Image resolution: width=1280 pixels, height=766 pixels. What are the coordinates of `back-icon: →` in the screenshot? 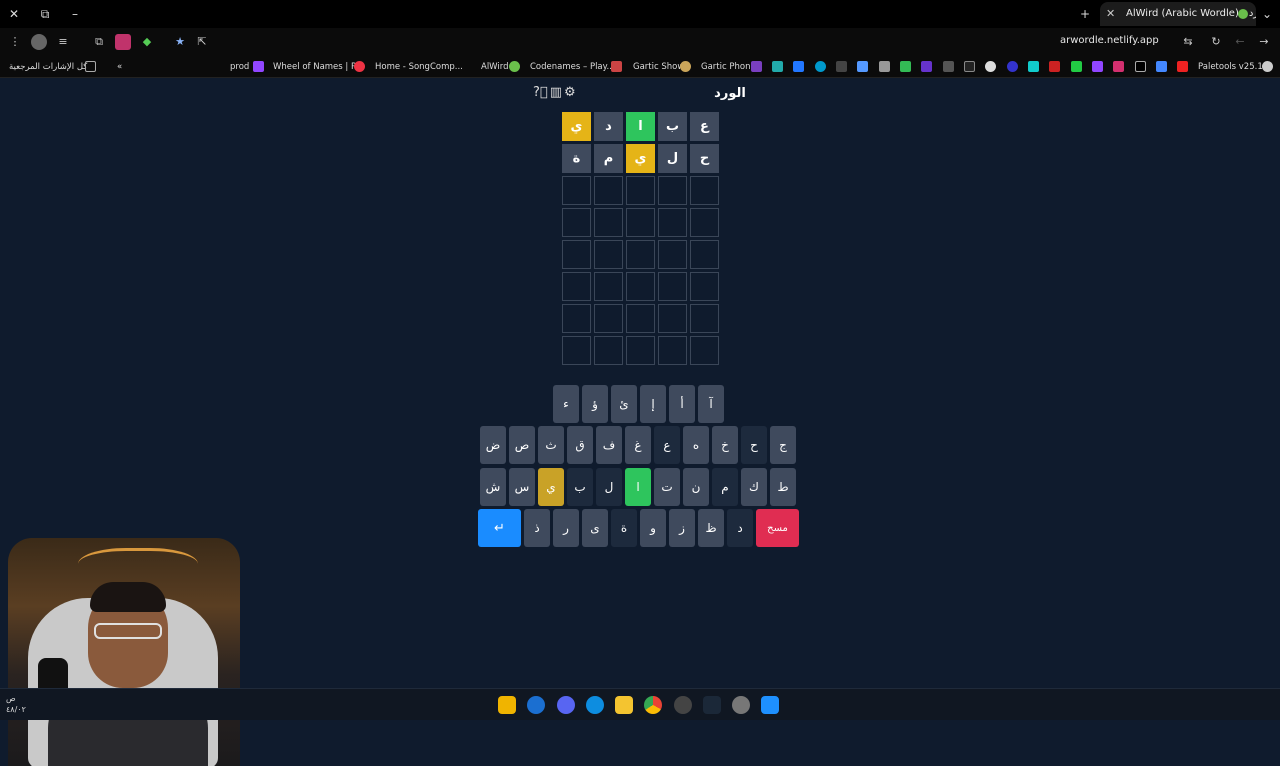 It's located at (1264, 42).